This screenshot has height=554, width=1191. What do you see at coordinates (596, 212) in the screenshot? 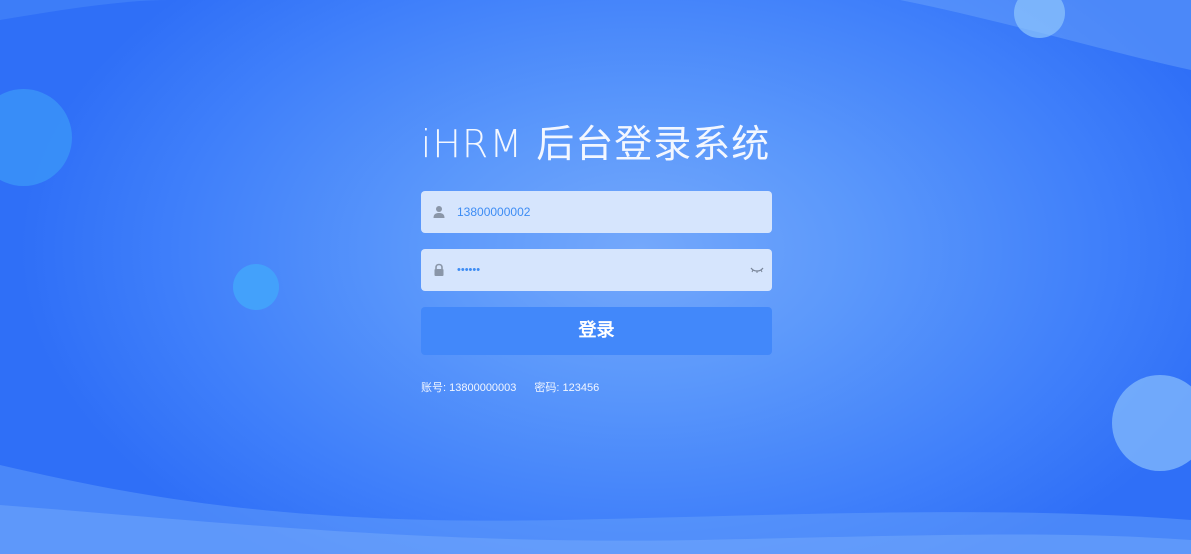
I see `username-field: 13800000002` at bounding box center [596, 212].